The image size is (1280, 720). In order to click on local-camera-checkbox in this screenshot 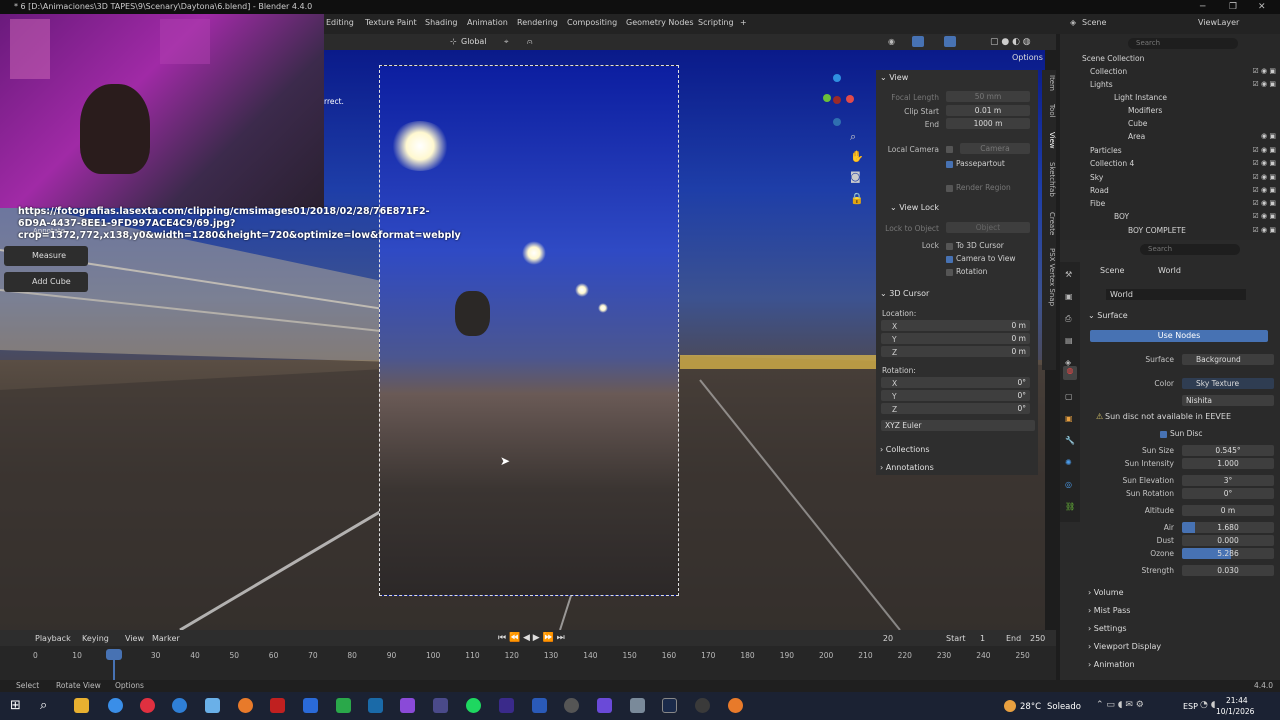, I will do `click(949, 149)`.